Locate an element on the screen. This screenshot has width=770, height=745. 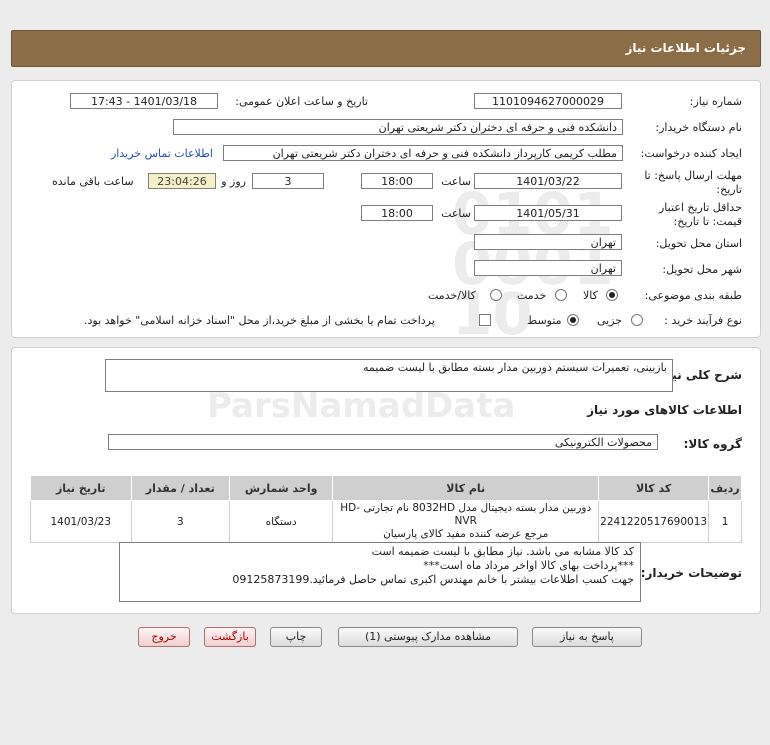
city-label: شهر محل تحویل: is located at coordinates (702, 269).